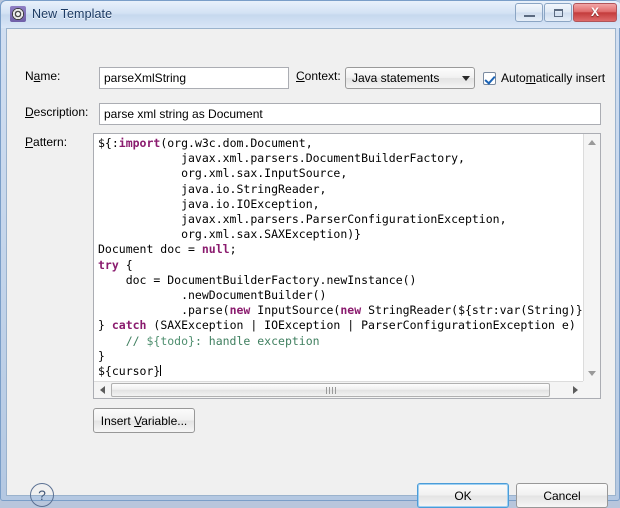 This screenshot has width=620, height=508. I want to click on scroll-left-icon, so click(102, 390).